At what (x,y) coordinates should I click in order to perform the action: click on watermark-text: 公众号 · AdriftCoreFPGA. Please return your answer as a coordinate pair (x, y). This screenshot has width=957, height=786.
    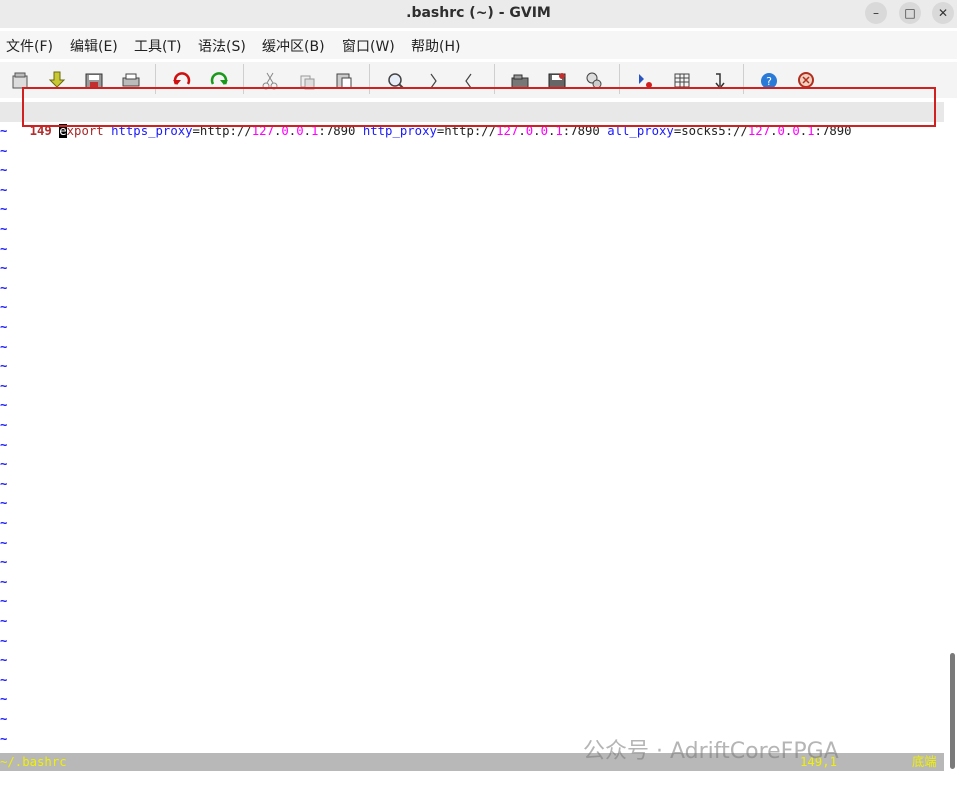
    Looking at the image, I should click on (711, 751).